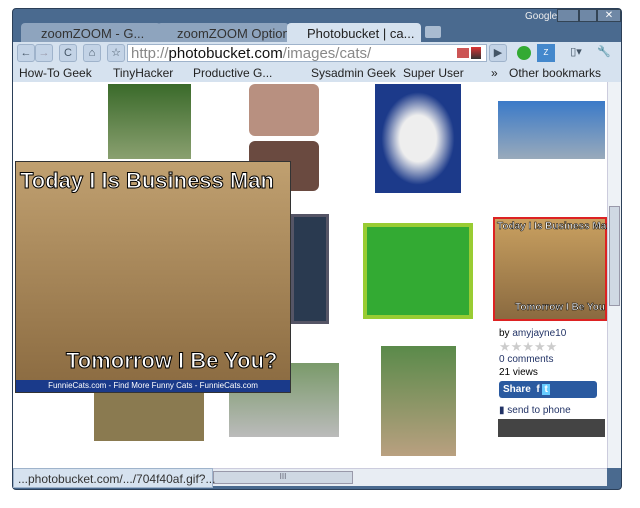 Image resolution: width=640 pixels, height=508 pixels. I want to click on share-button: Share f t, so click(548, 389).